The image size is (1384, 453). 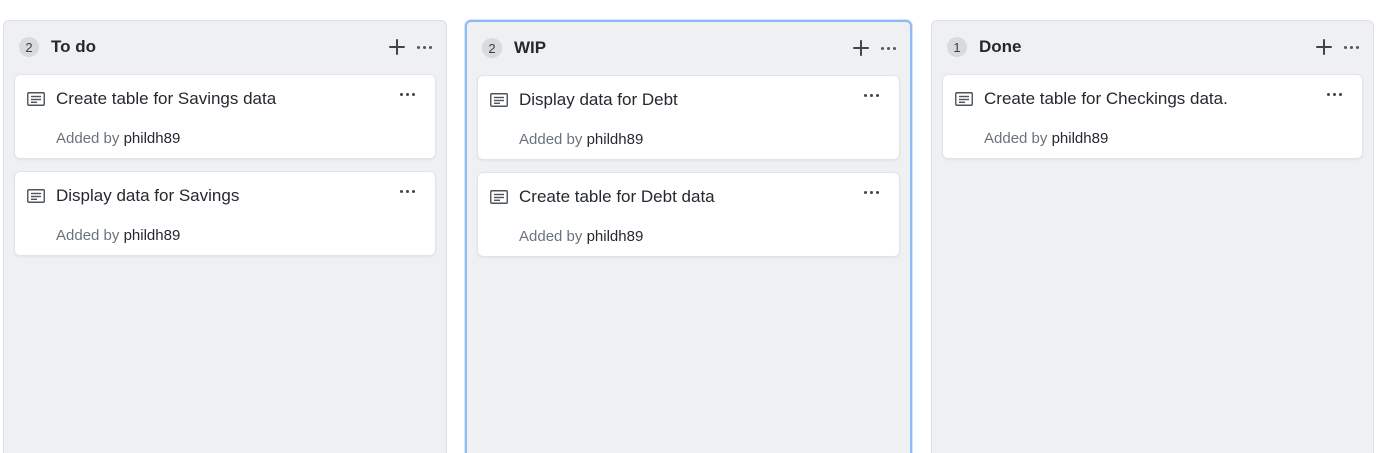 I want to click on column-title: Done, so click(x=1000, y=46).